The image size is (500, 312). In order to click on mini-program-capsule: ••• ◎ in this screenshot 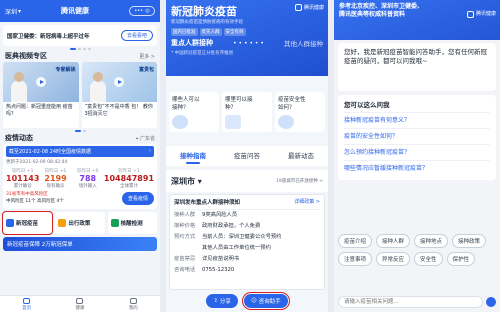, I will do `click(142, 11)`.